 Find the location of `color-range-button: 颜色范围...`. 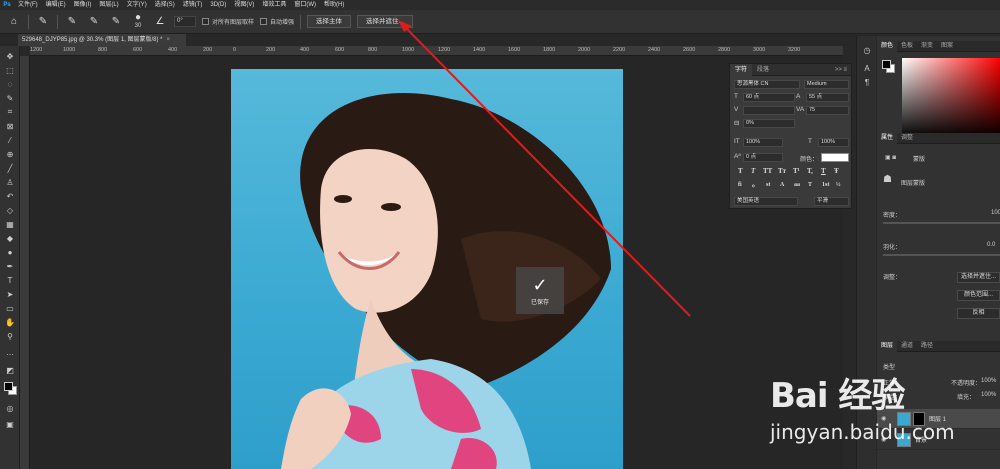

color-range-button: 颜色范围... is located at coordinates (978, 295).